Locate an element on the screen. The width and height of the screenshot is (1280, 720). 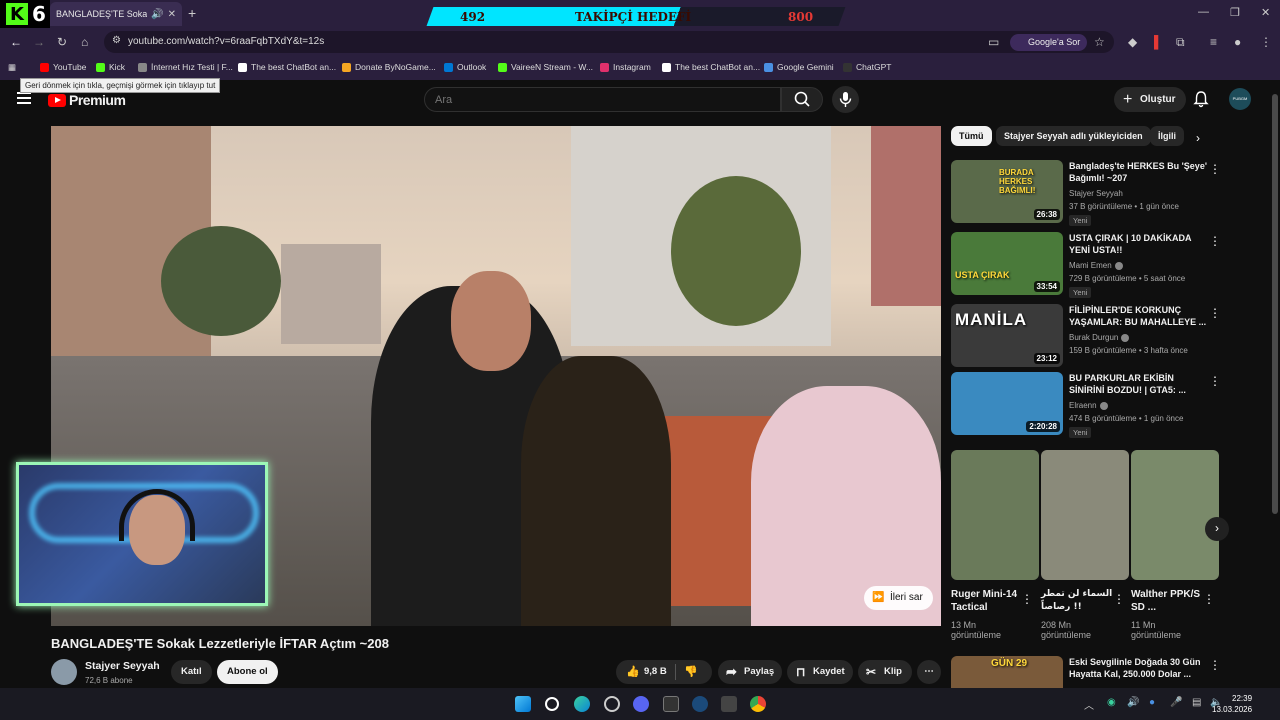
chip-related: İlgili is located at coordinates (1167, 136).